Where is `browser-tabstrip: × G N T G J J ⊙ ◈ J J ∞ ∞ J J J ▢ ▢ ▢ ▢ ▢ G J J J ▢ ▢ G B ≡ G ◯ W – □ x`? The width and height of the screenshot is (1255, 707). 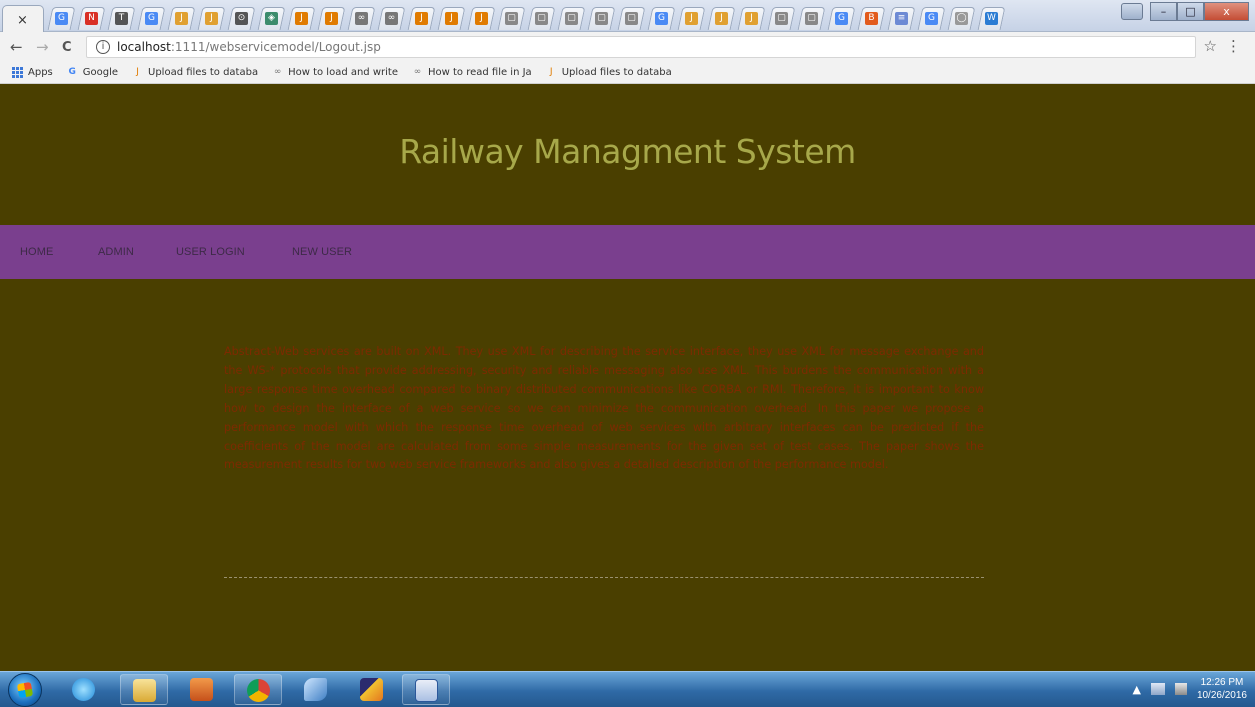 browser-tabstrip: × G N T G J J ⊙ ◈ J J ∞ ∞ J J J ▢ ▢ ▢ ▢ ▢ G J J J ▢ ▢ G B ≡ G ◯ W – □ x is located at coordinates (627, 16).